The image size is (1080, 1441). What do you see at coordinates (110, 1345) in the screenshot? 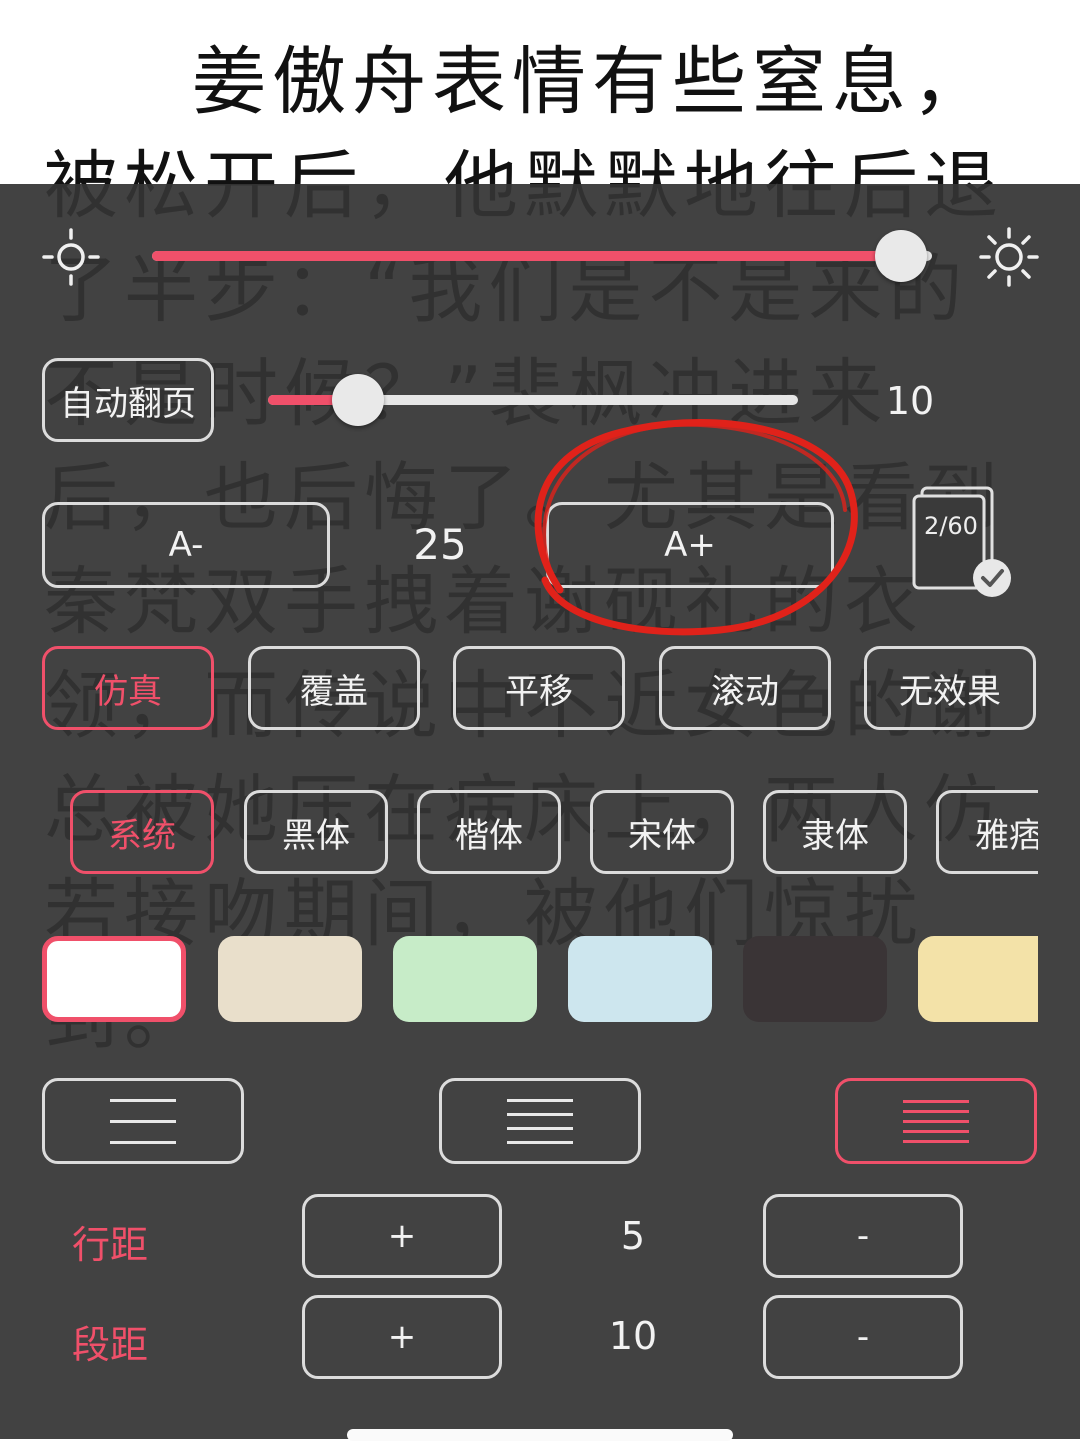
I see `paragraph-spacing-label: 段距` at bounding box center [110, 1345].